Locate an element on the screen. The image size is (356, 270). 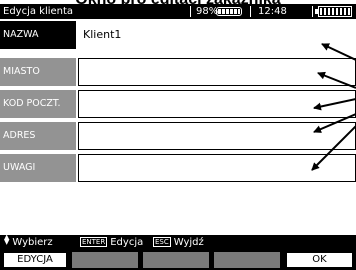
postal-code-field is located at coordinates (217, 104).